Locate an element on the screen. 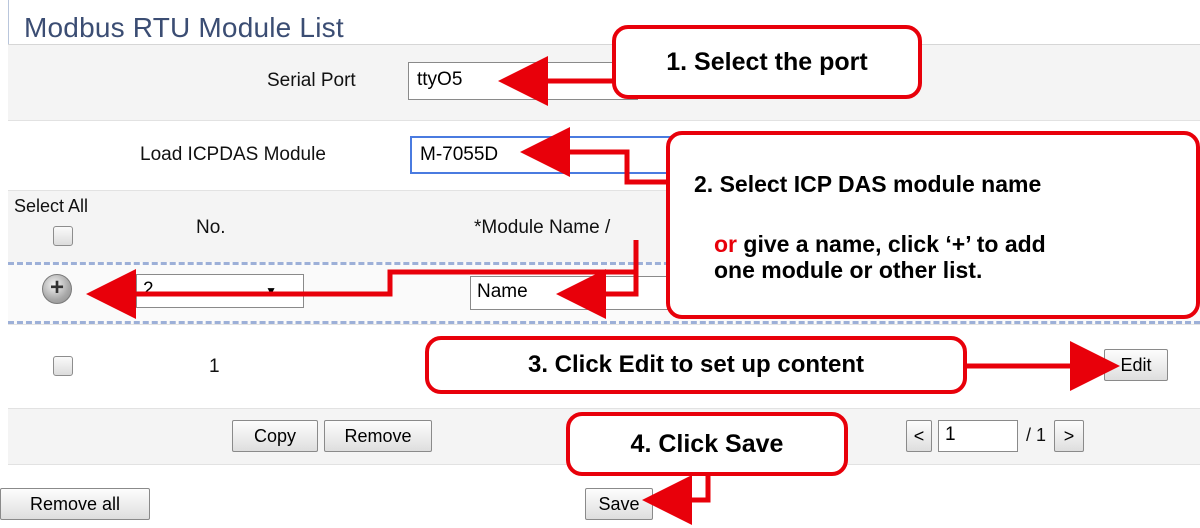 The width and height of the screenshot is (1200, 528). page-total-label: / 1 is located at coordinates (1036, 435).